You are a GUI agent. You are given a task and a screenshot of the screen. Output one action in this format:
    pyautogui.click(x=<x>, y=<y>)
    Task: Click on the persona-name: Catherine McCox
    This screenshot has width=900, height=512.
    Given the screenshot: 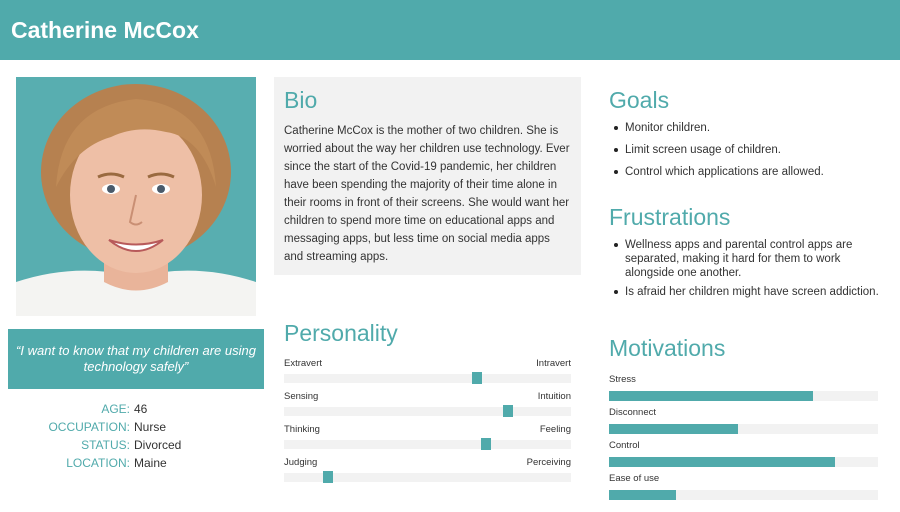 What is the action you would take?
    pyautogui.click(x=105, y=30)
    